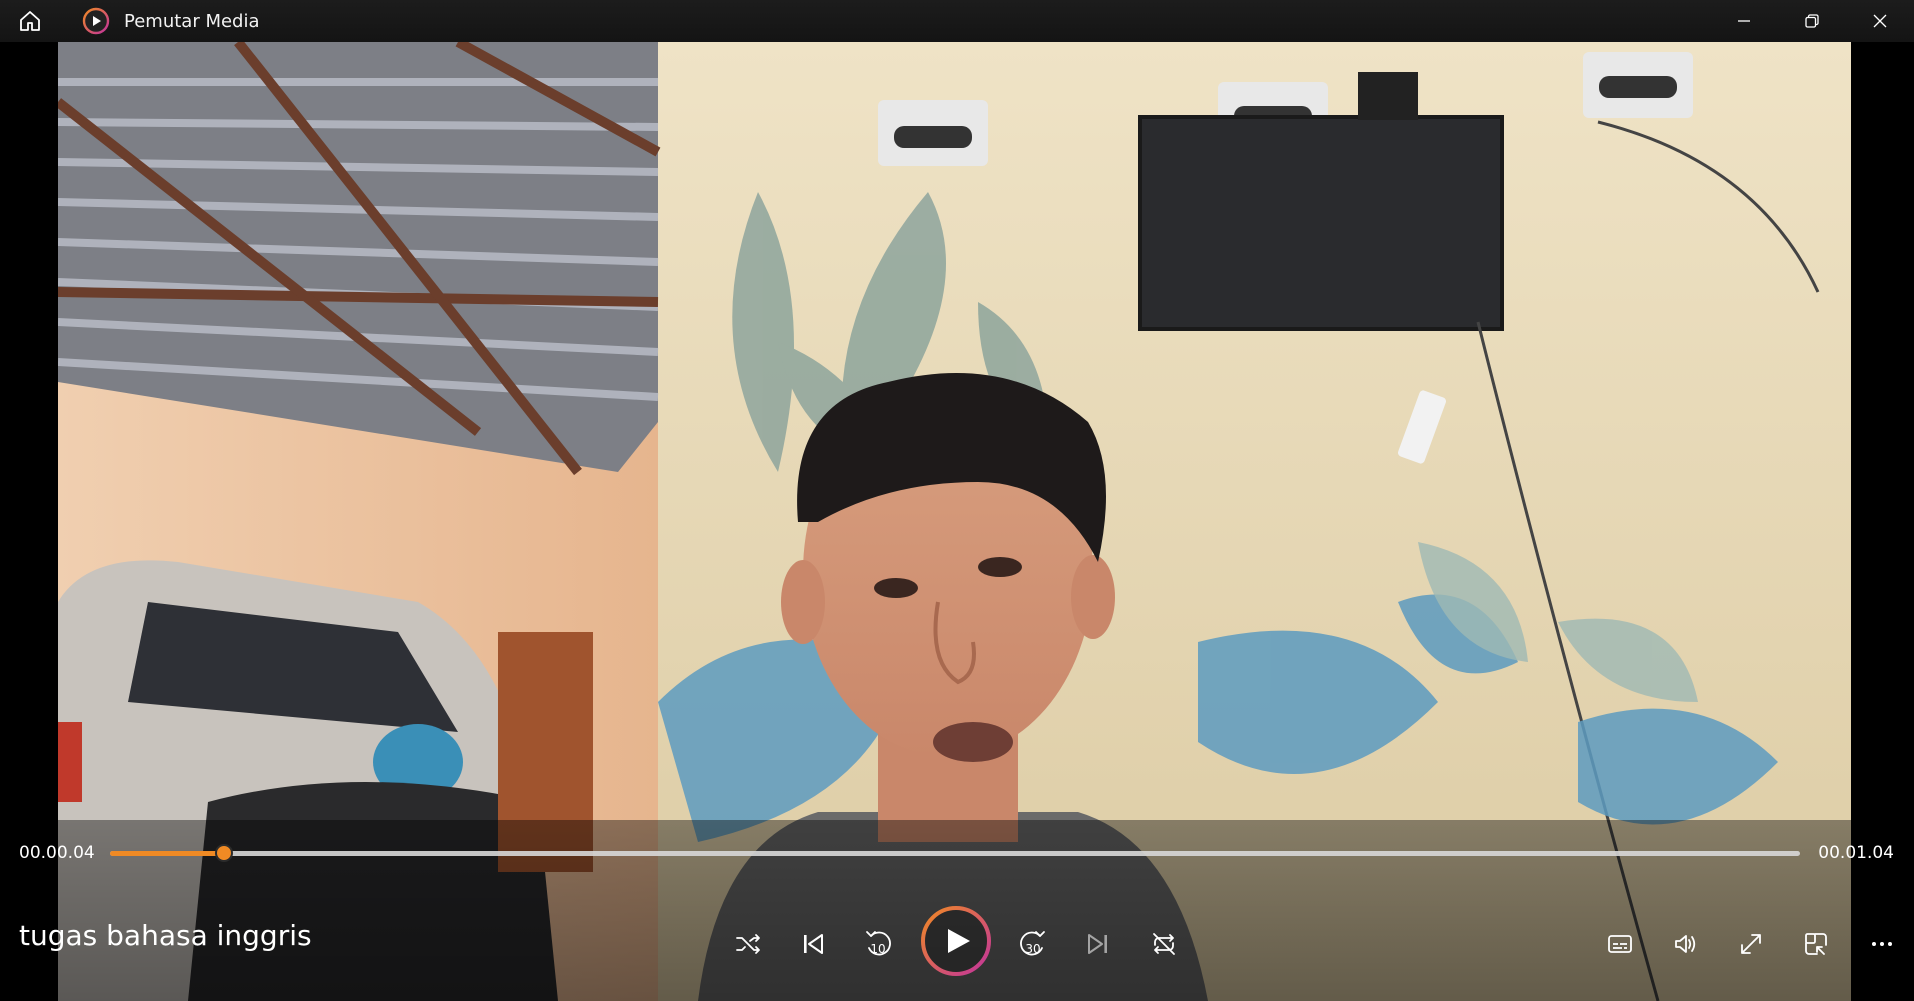  Describe the element at coordinates (57, 853) in the screenshot. I see `current-time: 00.00.04` at that location.